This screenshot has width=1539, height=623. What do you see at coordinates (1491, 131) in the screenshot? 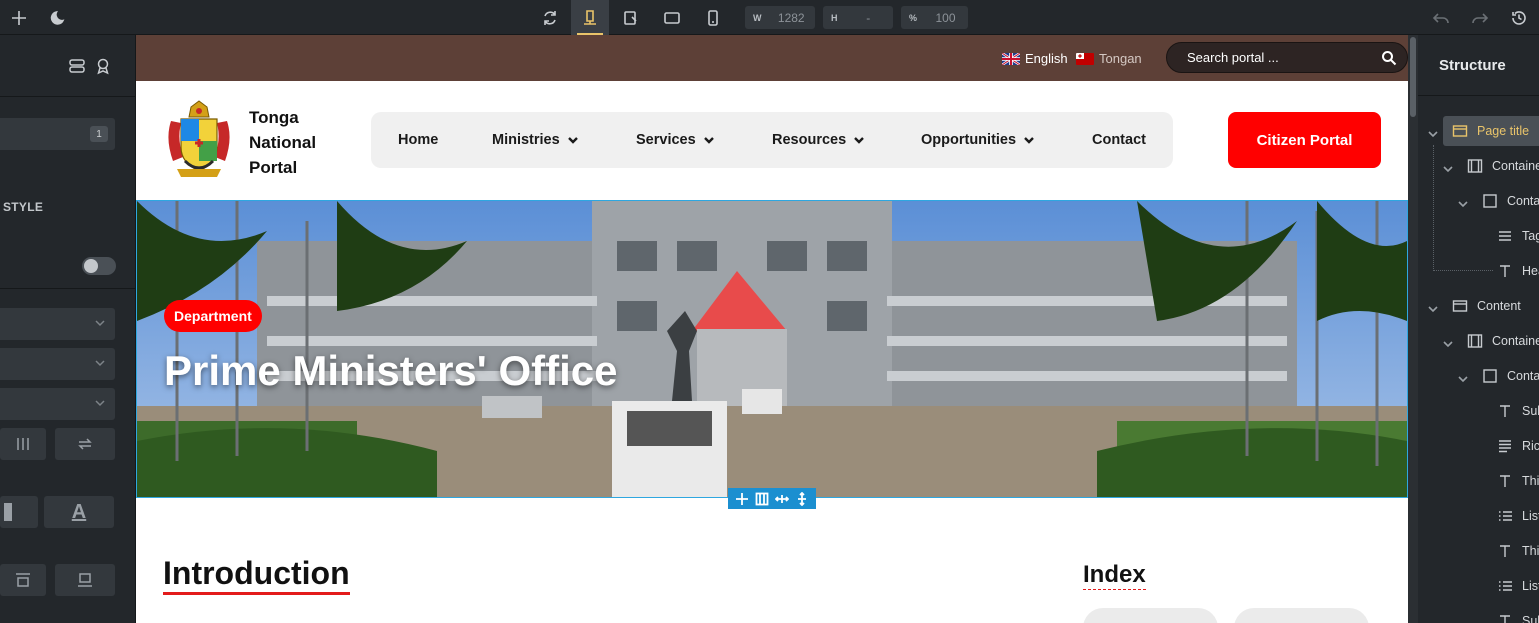
I see `tree-item-page-title: Page title` at bounding box center [1491, 131].